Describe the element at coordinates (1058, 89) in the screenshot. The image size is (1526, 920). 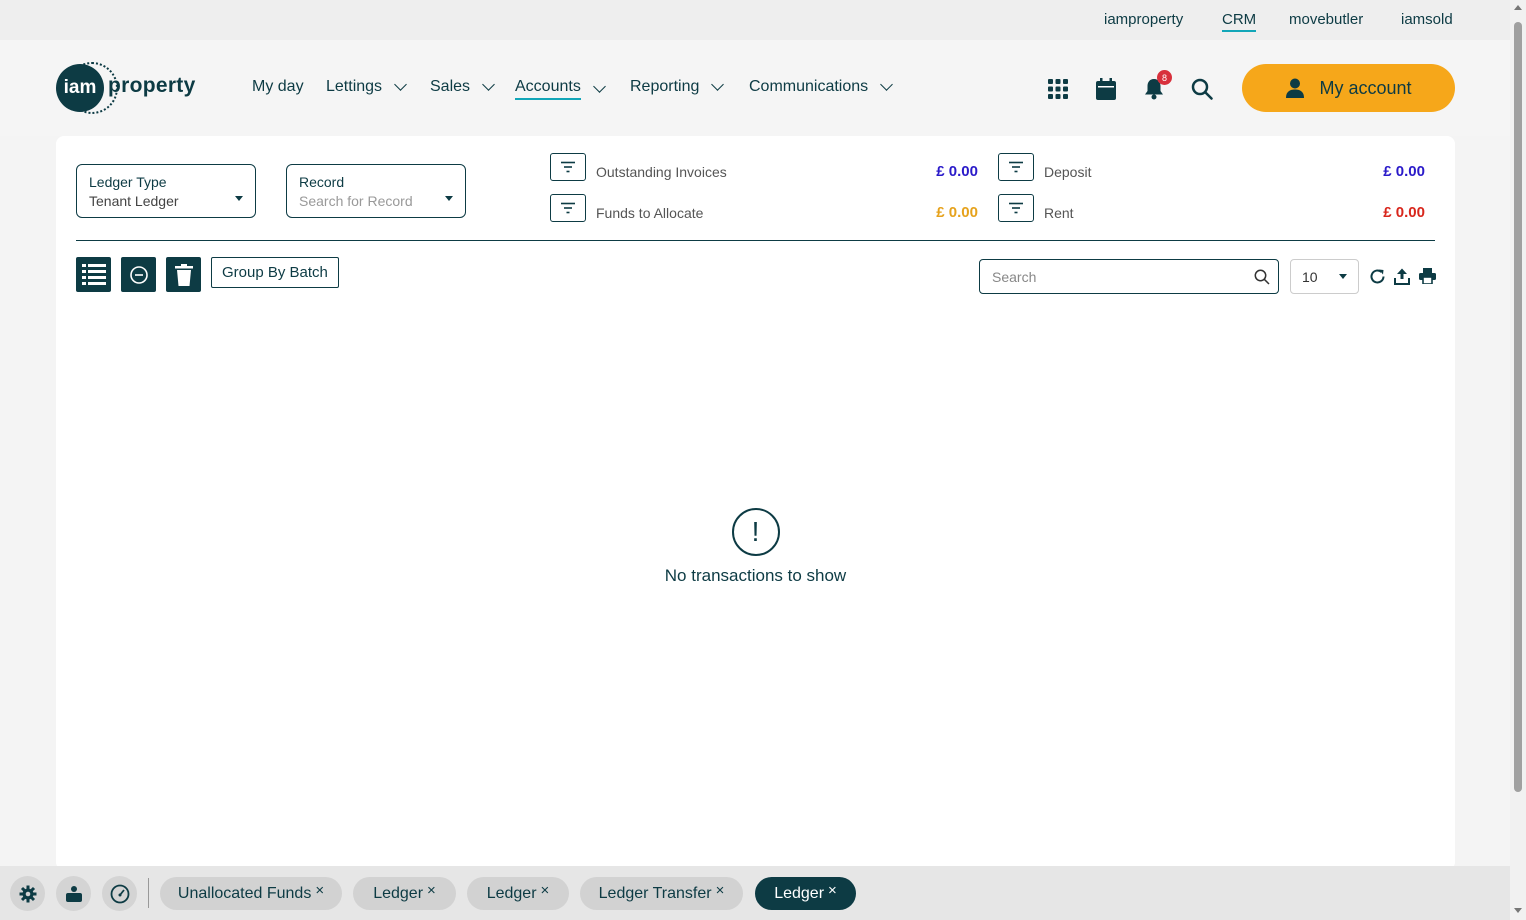
I see `apps-grid-icon` at that location.